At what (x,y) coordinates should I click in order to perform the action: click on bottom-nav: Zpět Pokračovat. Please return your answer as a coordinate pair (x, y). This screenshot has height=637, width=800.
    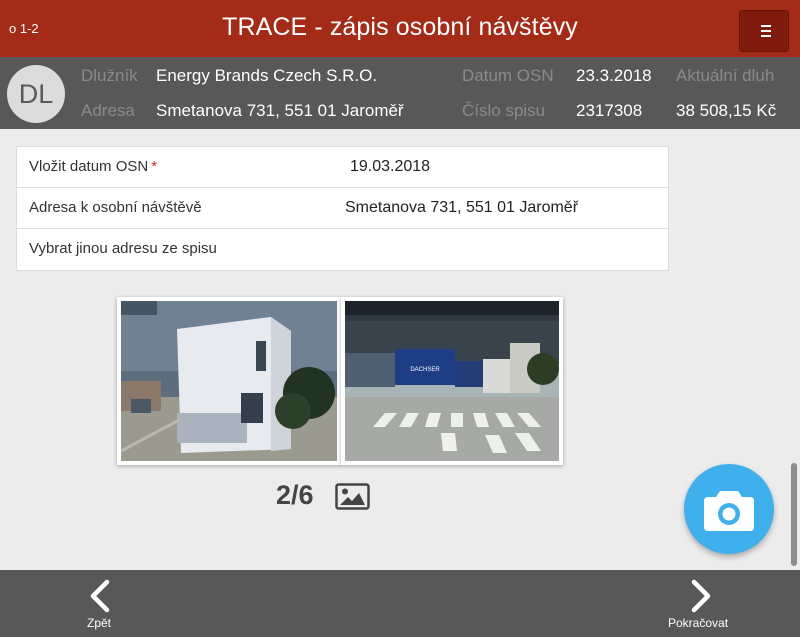
    Looking at the image, I should click on (400, 603).